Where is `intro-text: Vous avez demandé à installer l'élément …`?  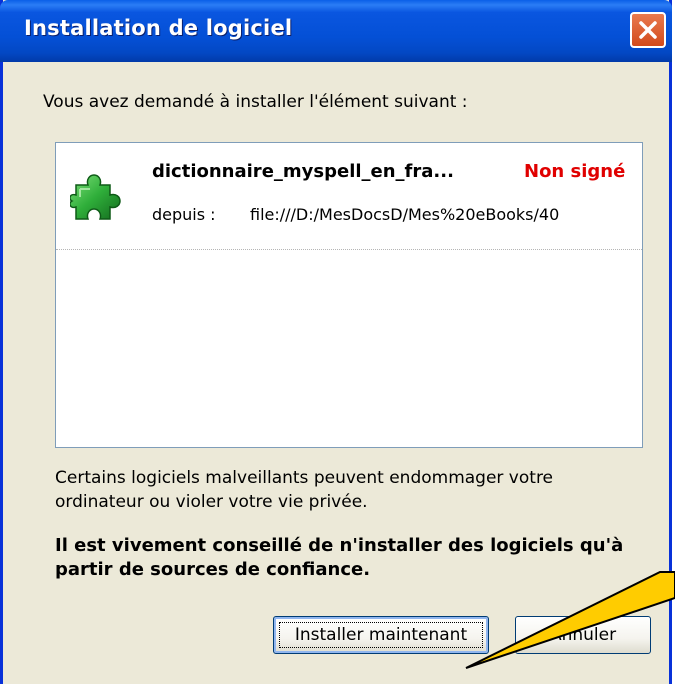 intro-text: Vous avez demandé à installer l'élément … is located at coordinates (255, 102).